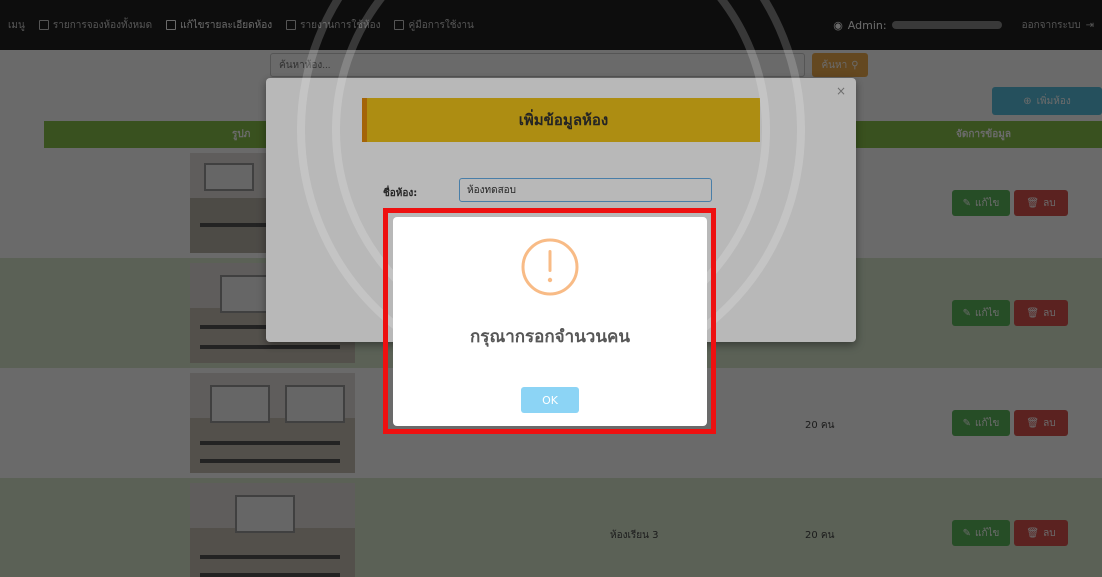 The image size is (1102, 577). I want to click on warning-alert: กรุณากรอกจำนวนคน OK, so click(550, 321).